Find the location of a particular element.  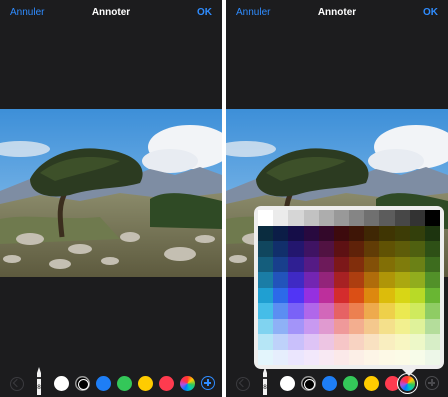

color-picker-button is located at coordinates (187, 383).